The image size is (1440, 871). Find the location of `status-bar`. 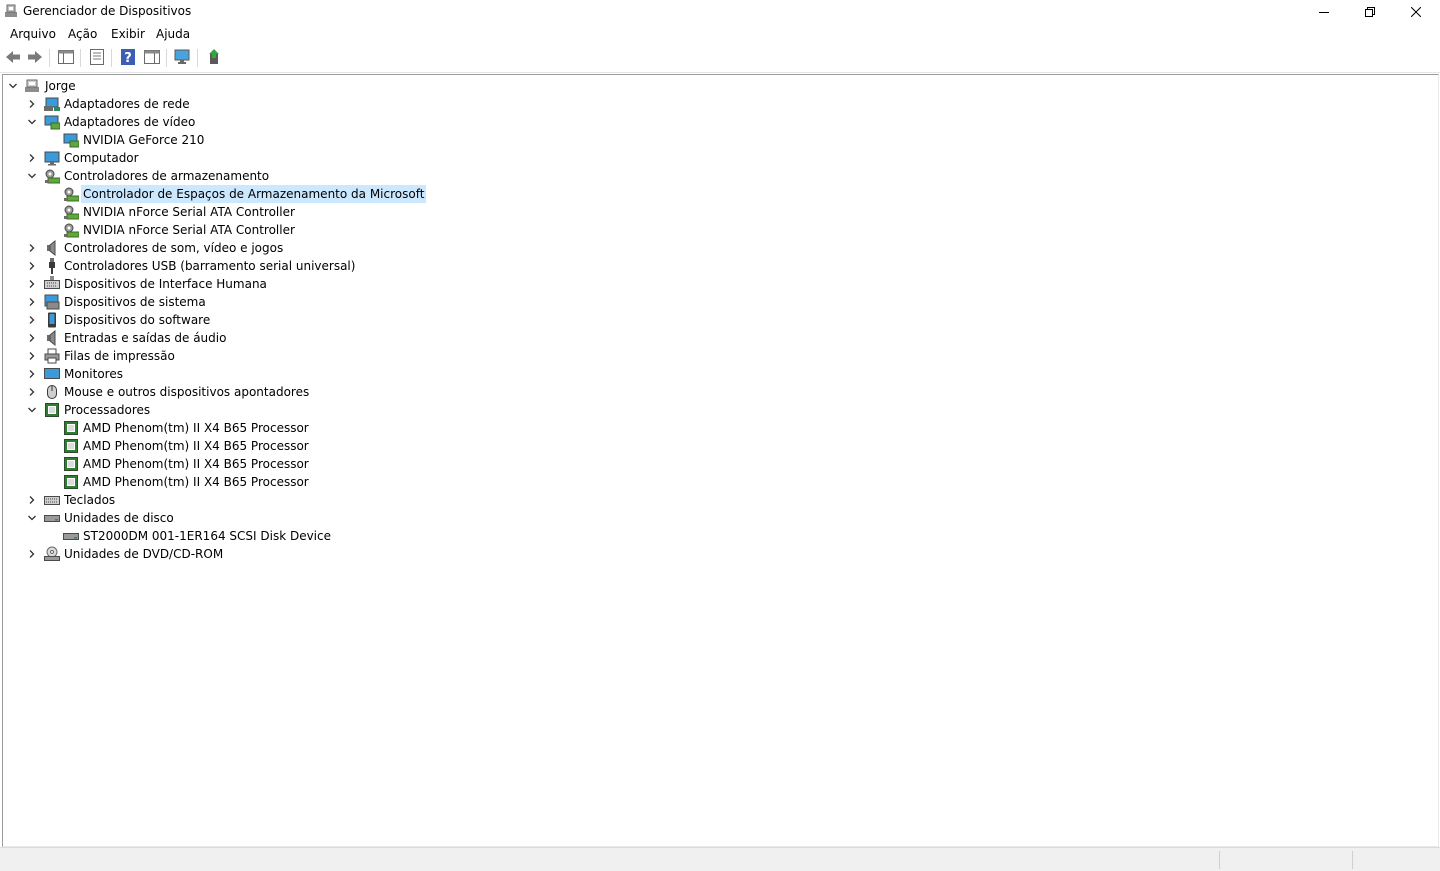

status-bar is located at coordinates (720, 859).